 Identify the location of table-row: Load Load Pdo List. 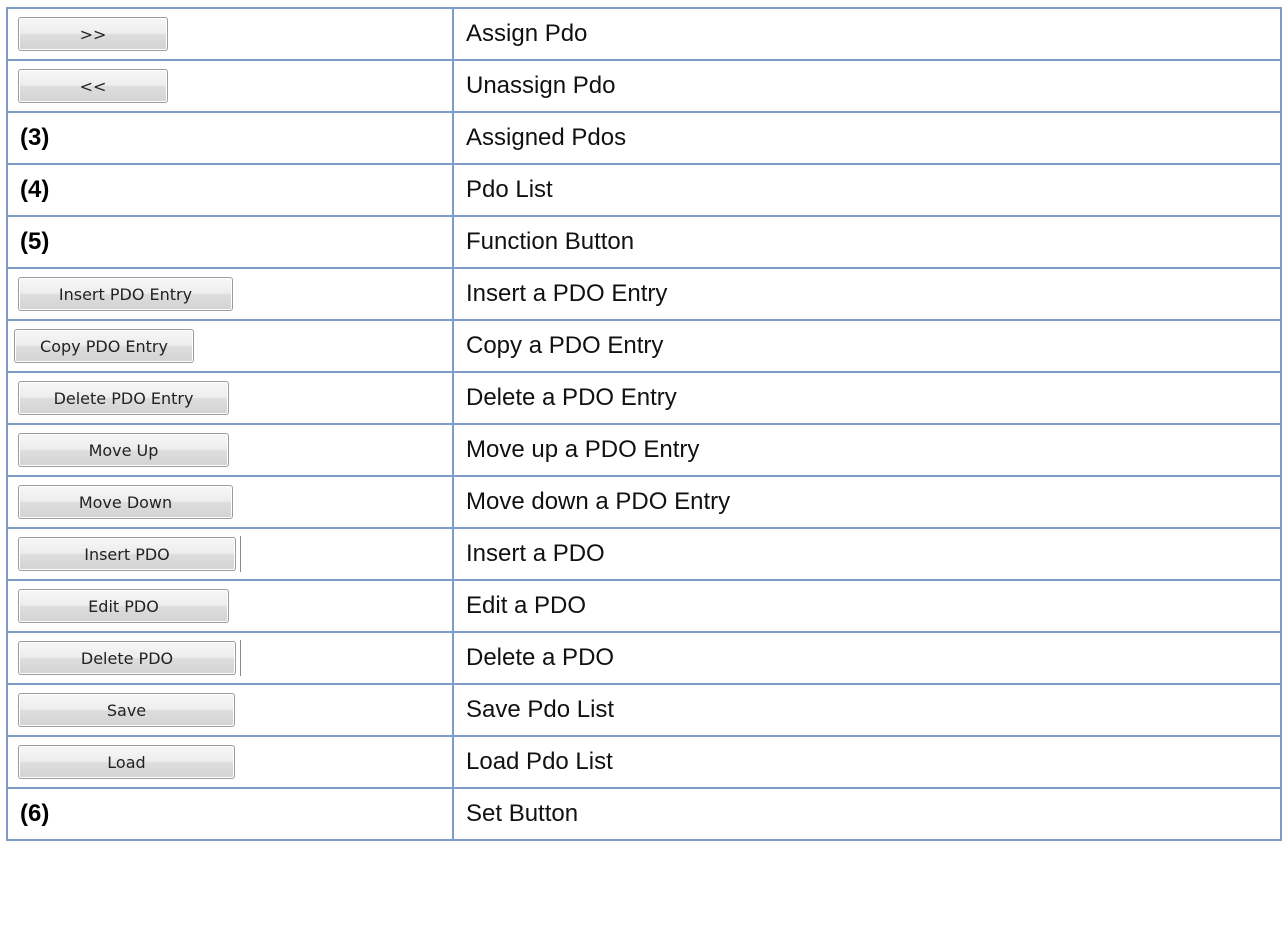
(644, 762).